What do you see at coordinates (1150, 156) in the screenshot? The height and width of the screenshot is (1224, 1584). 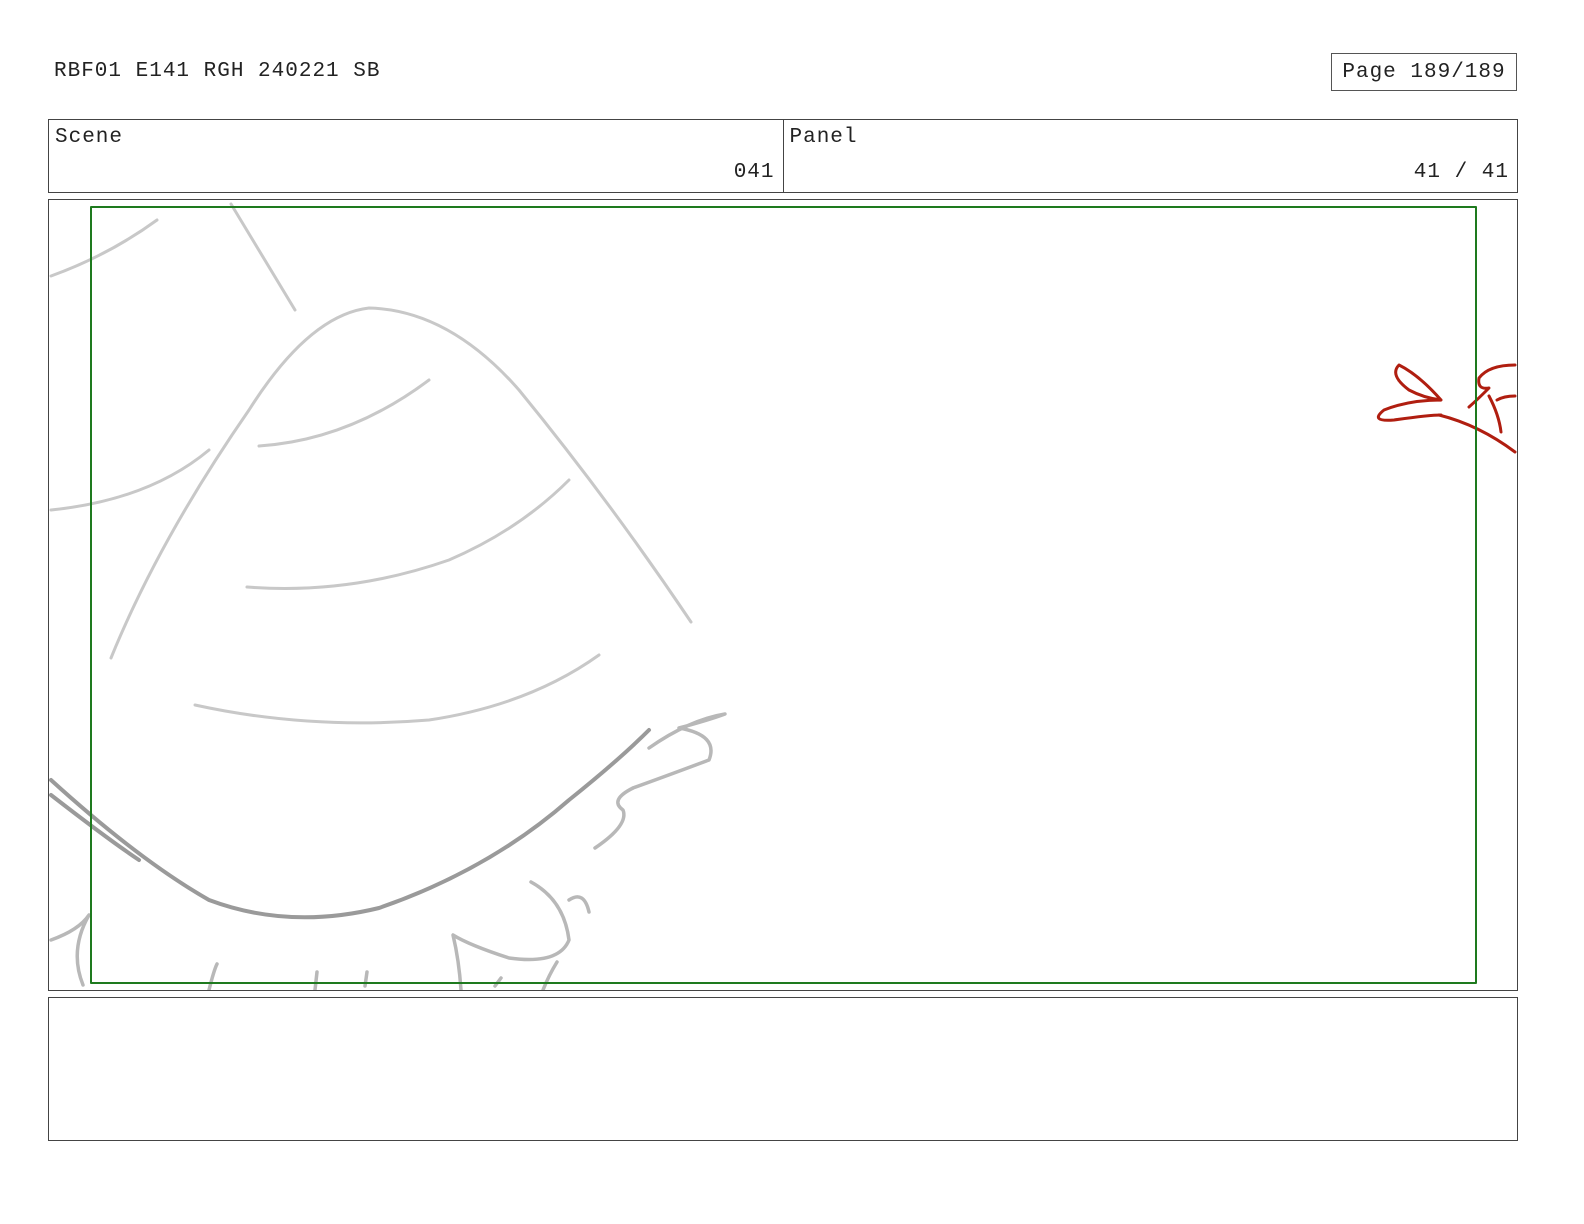 I see `panel-cell: Panel 41 / 41` at bounding box center [1150, 156].